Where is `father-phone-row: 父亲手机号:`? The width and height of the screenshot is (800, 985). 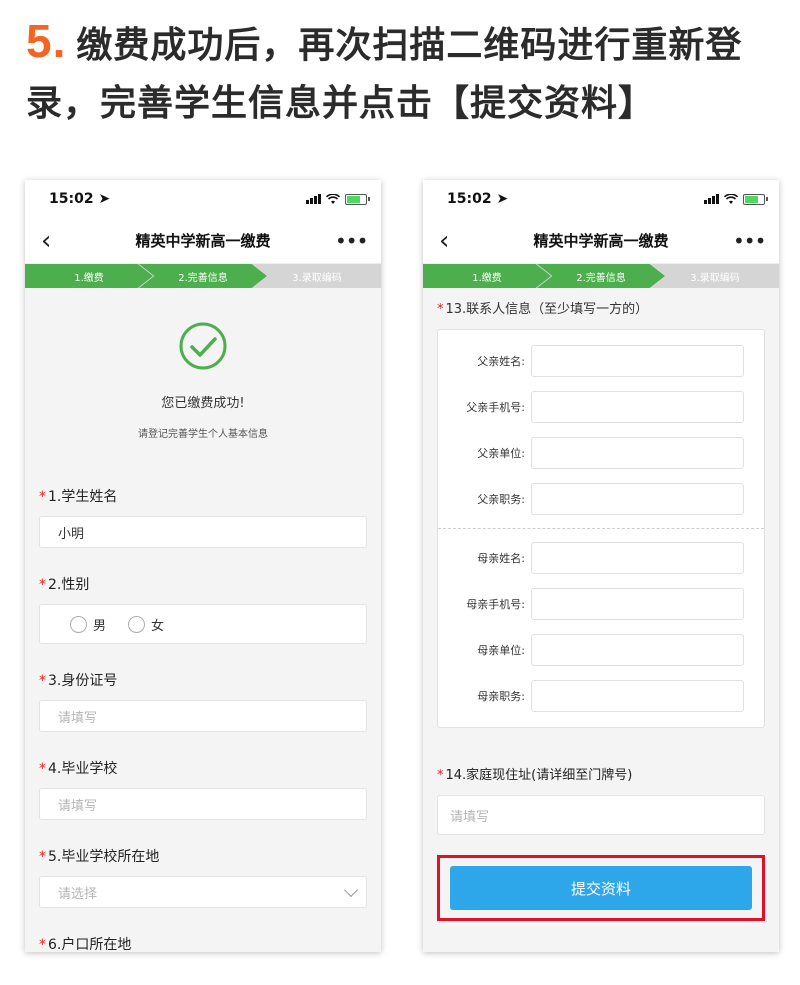
father-phone-row: 父亲手机号: is located at coordinates (598, 407).